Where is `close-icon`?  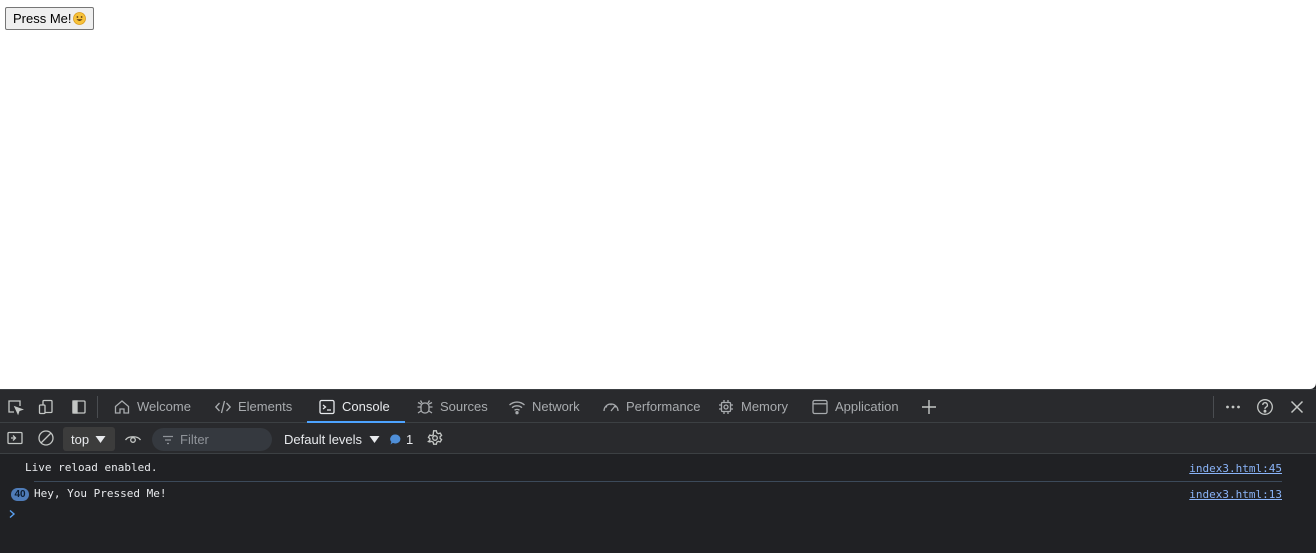 close-icon is located at coordinates (1297, 407).